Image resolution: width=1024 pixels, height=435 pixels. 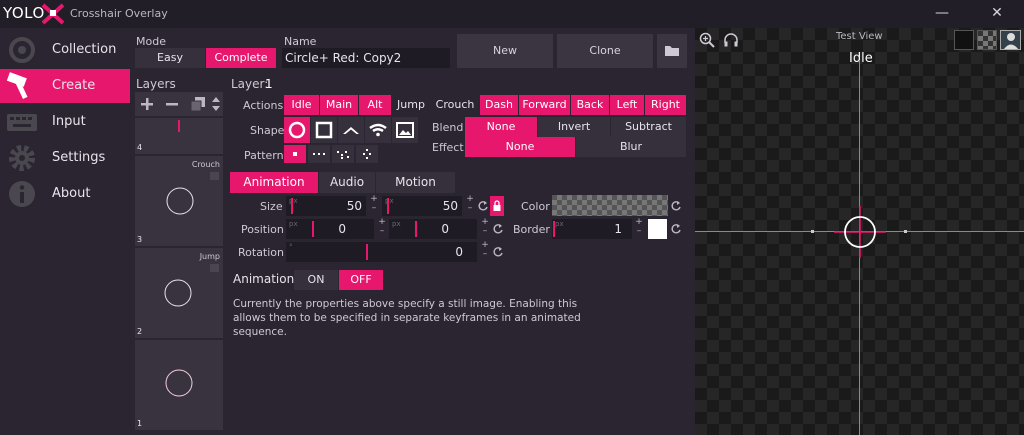 What do you see at coordinates (731, 40) in the screenshot?
I see `headphones-icon` at bounding box center [731, 40].